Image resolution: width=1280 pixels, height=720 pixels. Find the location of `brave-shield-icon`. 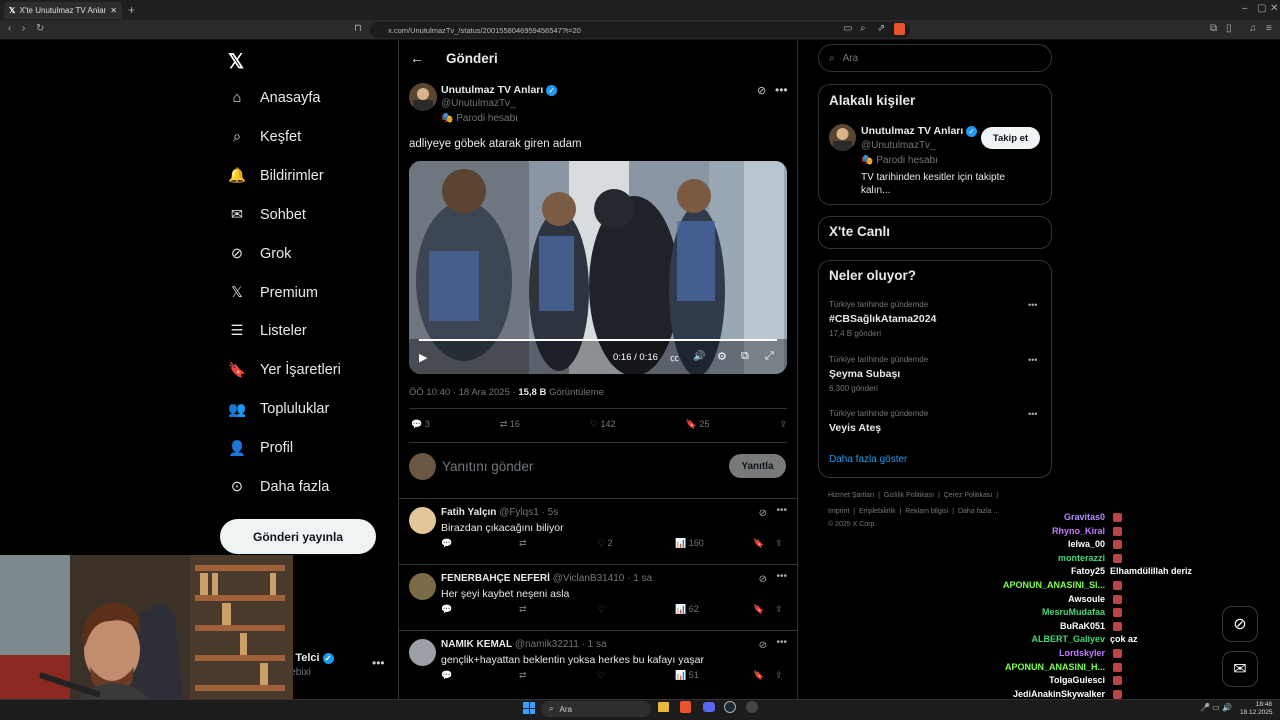

brave-shield-icon is located at coordinates (899, 29).